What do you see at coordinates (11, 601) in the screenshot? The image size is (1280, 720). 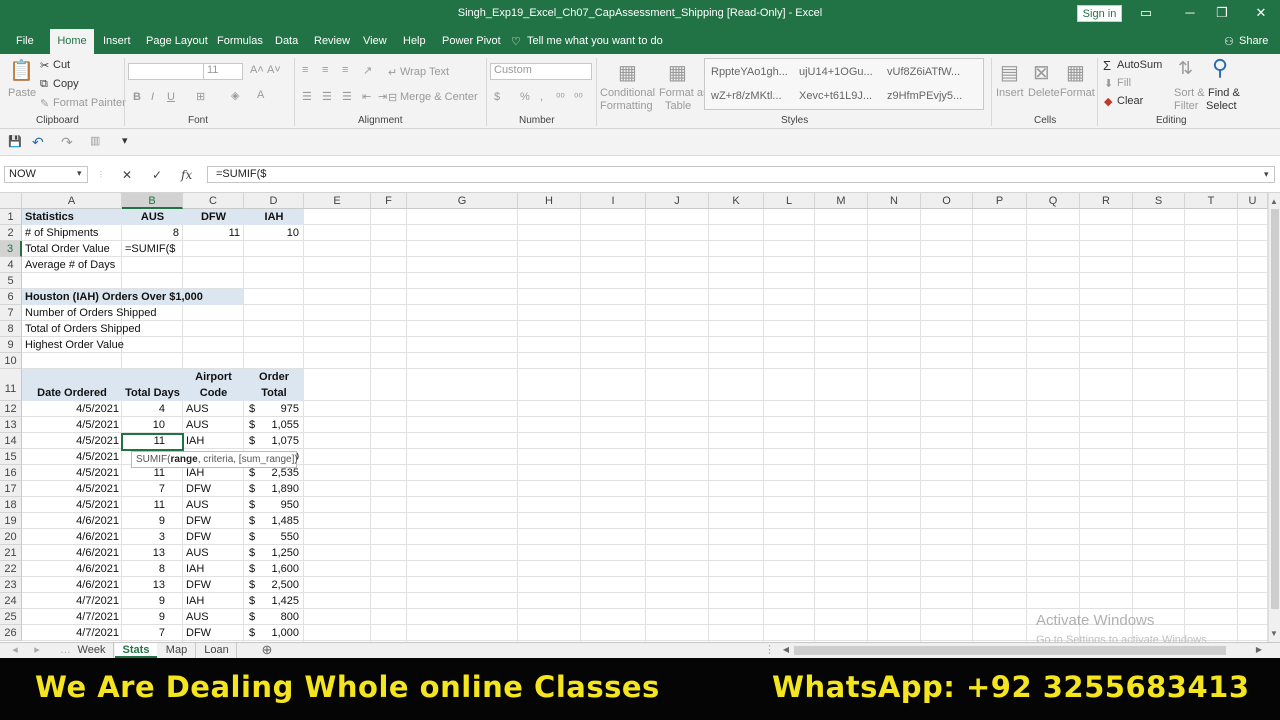 I see `row-header-24: 24` at bounding box center [11, 601].